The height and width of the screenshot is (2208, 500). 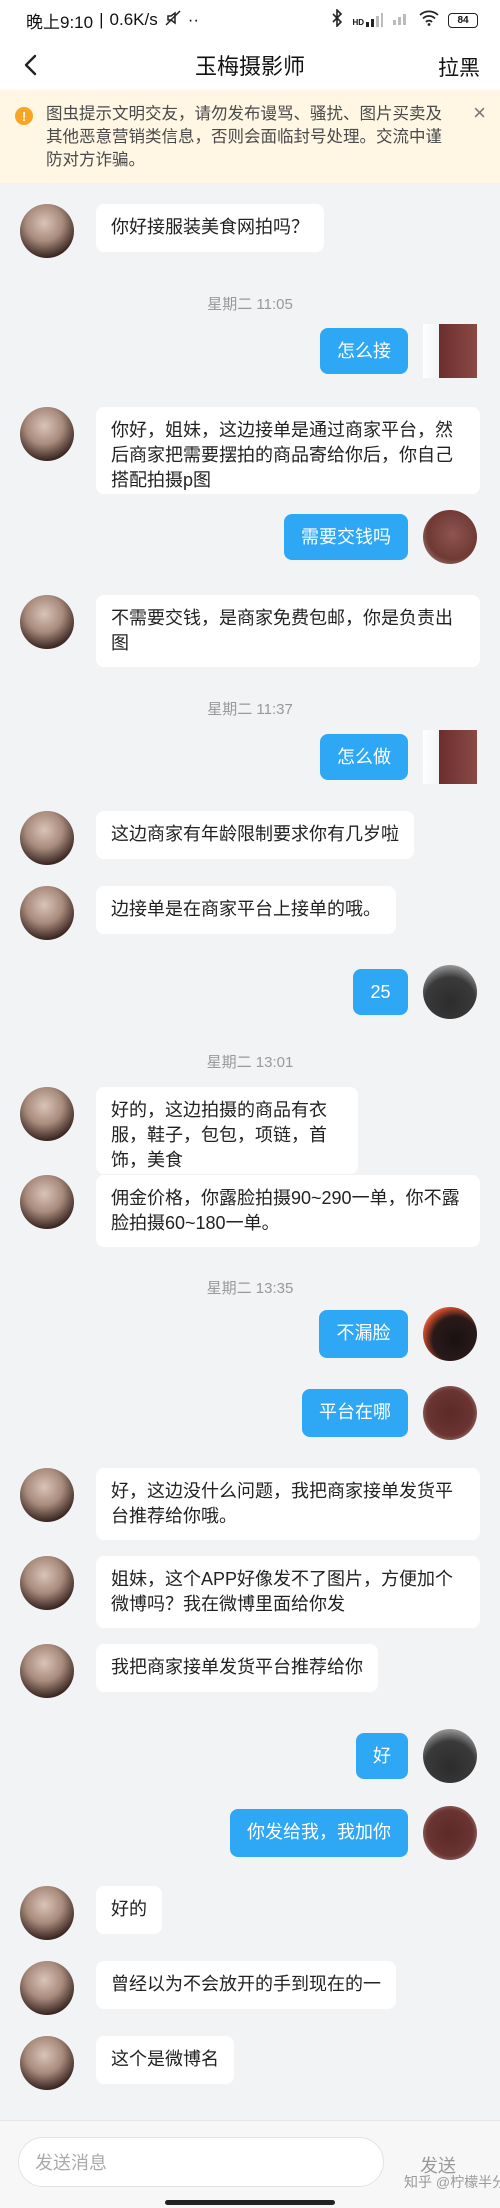 What do you see at coordinates (193, 19) in the screenshot?
I see `status-more: ··` at bounding box center [193, 19].